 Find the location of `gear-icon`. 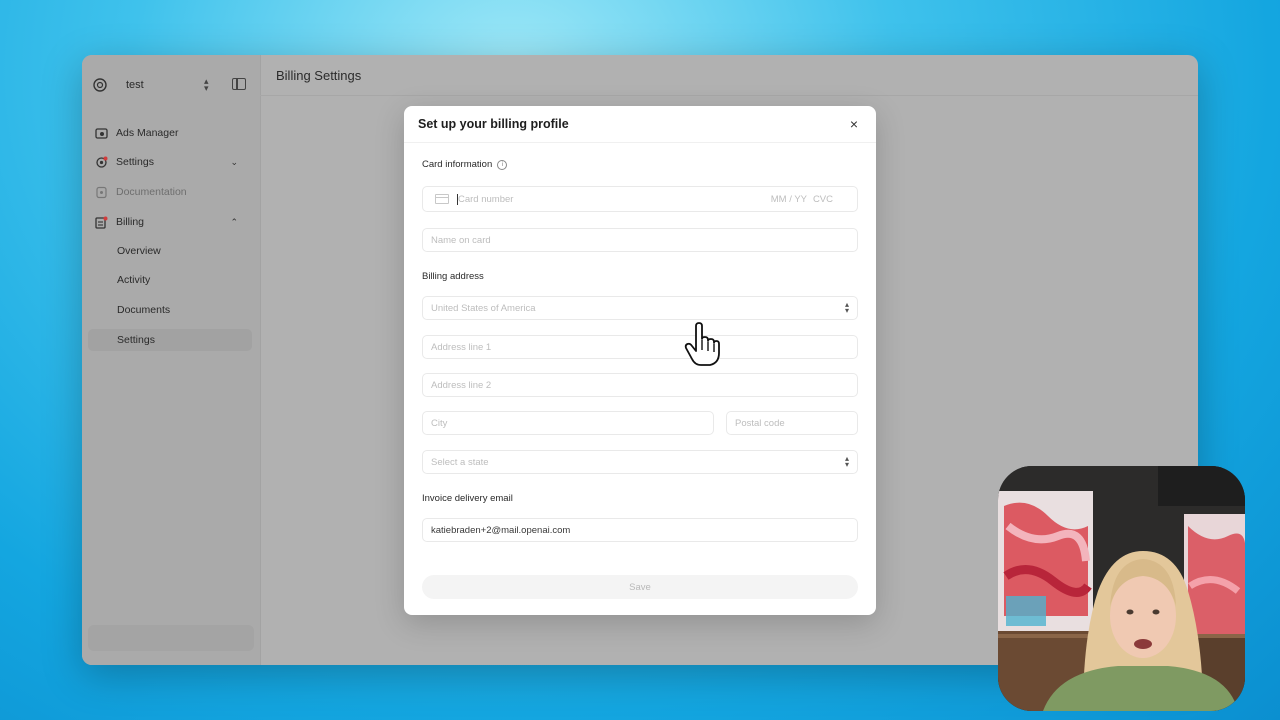

gear-icon is located at coordinates (101, 162).